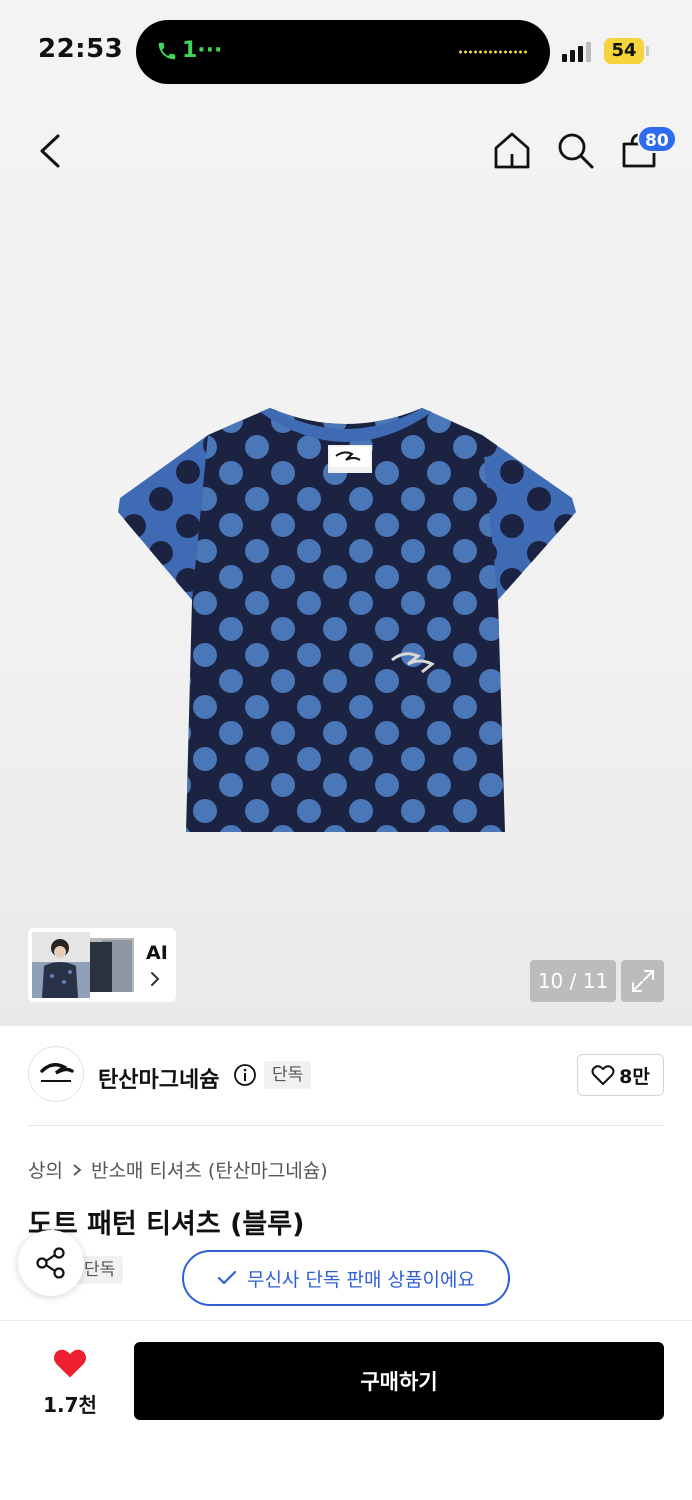 This screenshot has height=1500, width=692. What do you see at coordinates (361, 1279) in the screenshot?
I see `exclusive-notice-text: 무신사 단독 판매 상품이에요` at bounding box center [361, 1279].